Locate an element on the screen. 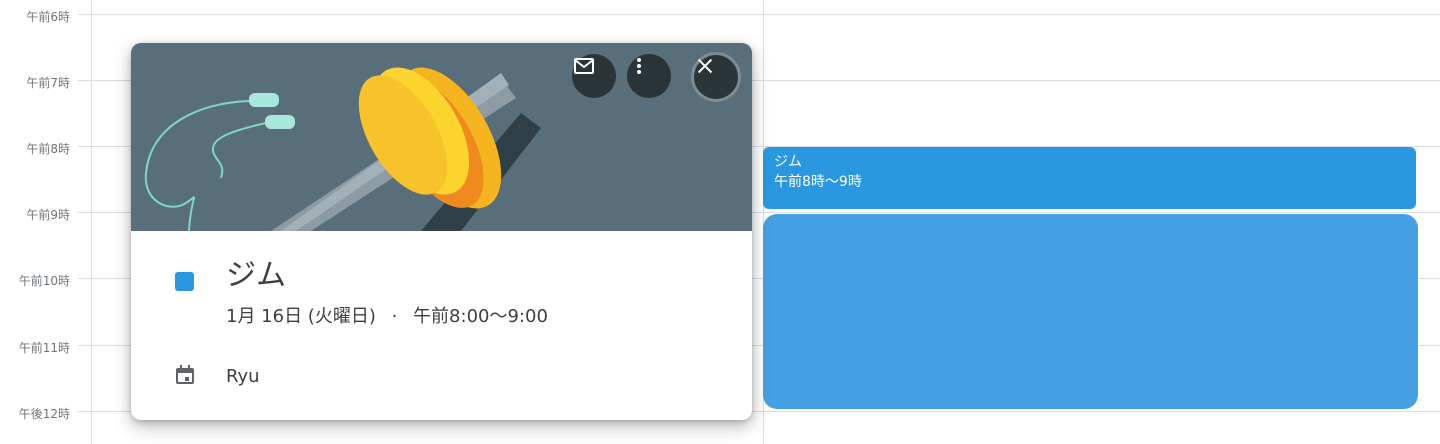 The width and height of the screenshot is (1440, 444). hour-label-10: 午前10時 is located at coordinates (44, 281).